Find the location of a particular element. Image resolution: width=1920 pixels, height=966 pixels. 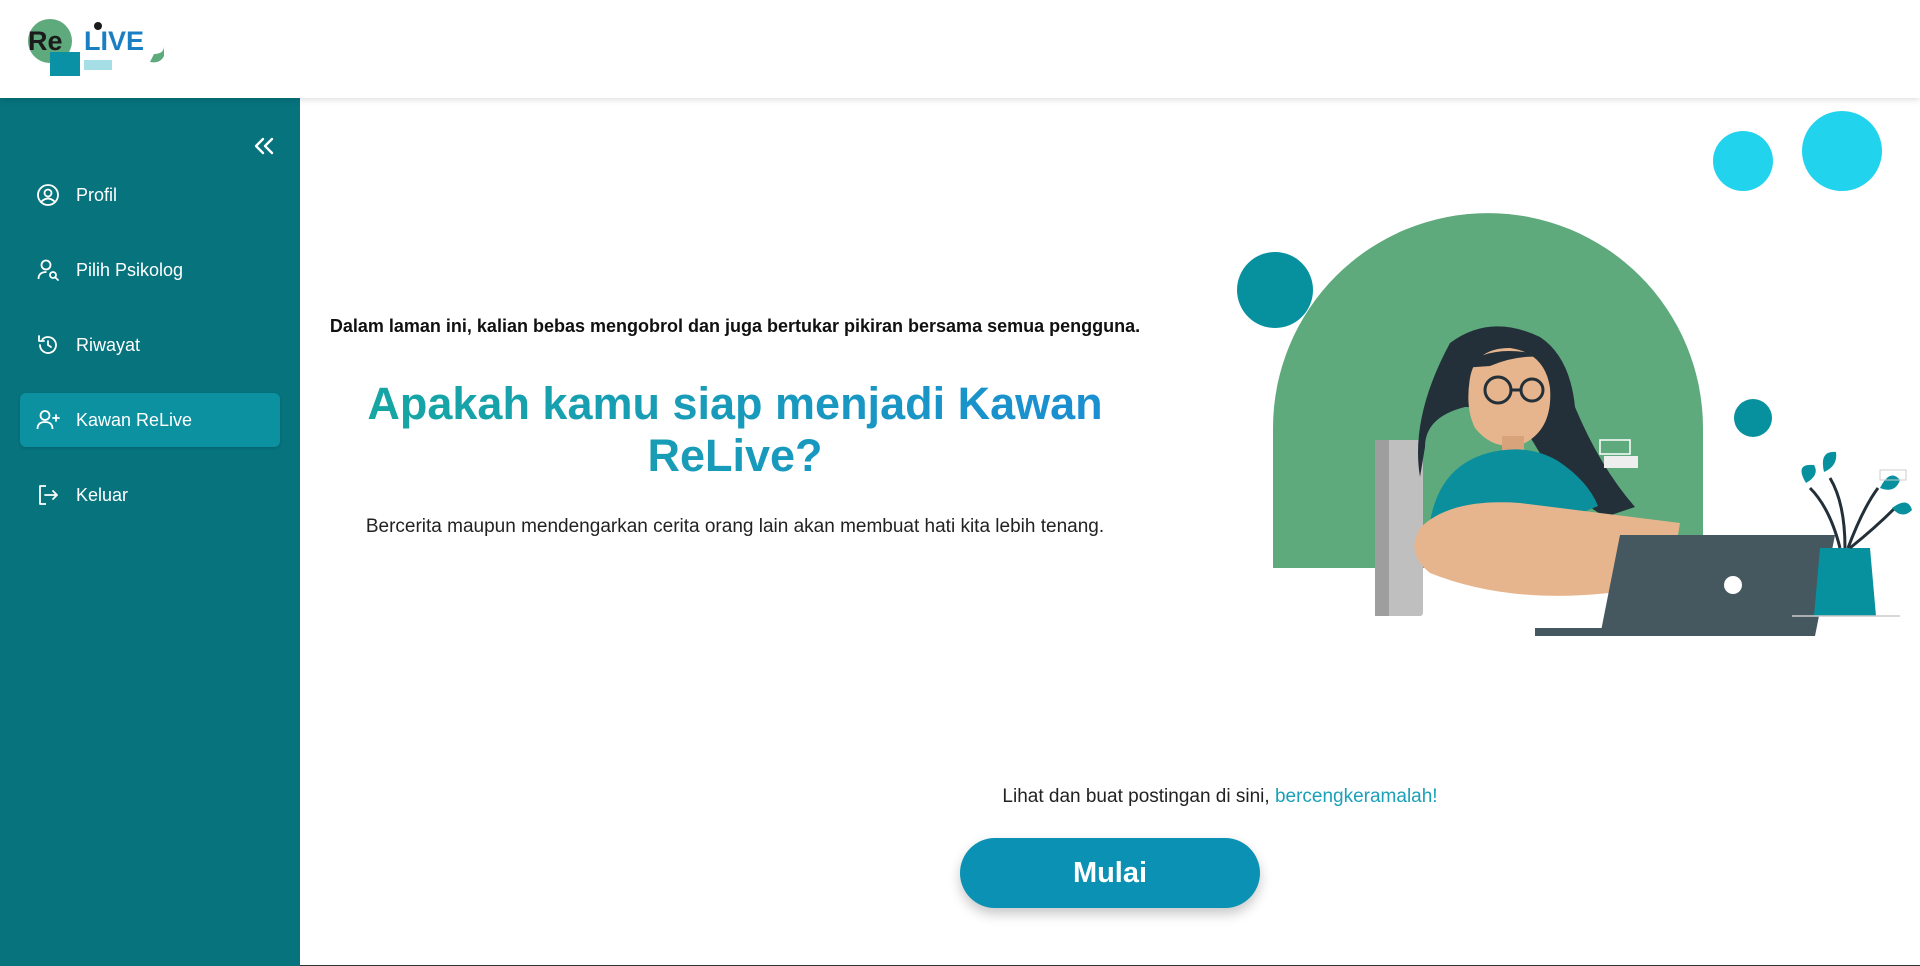

cta-prefix: Lihat dan buat postingan di sini, is located at coordinates (1138, 796).